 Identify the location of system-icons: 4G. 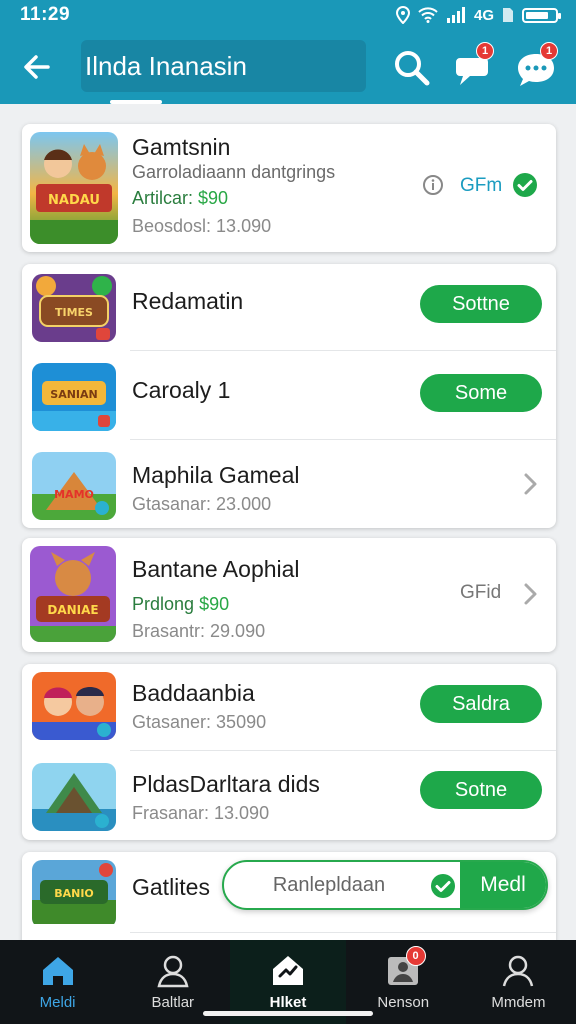
(478, 15).